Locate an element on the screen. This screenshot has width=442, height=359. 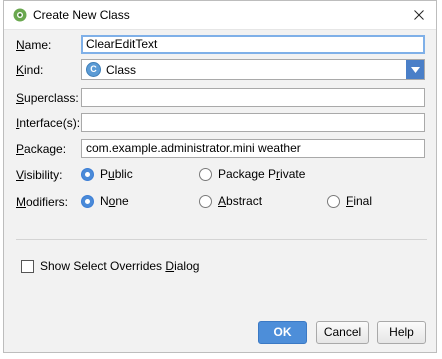
close-icon is located at coordinates (419, 15).